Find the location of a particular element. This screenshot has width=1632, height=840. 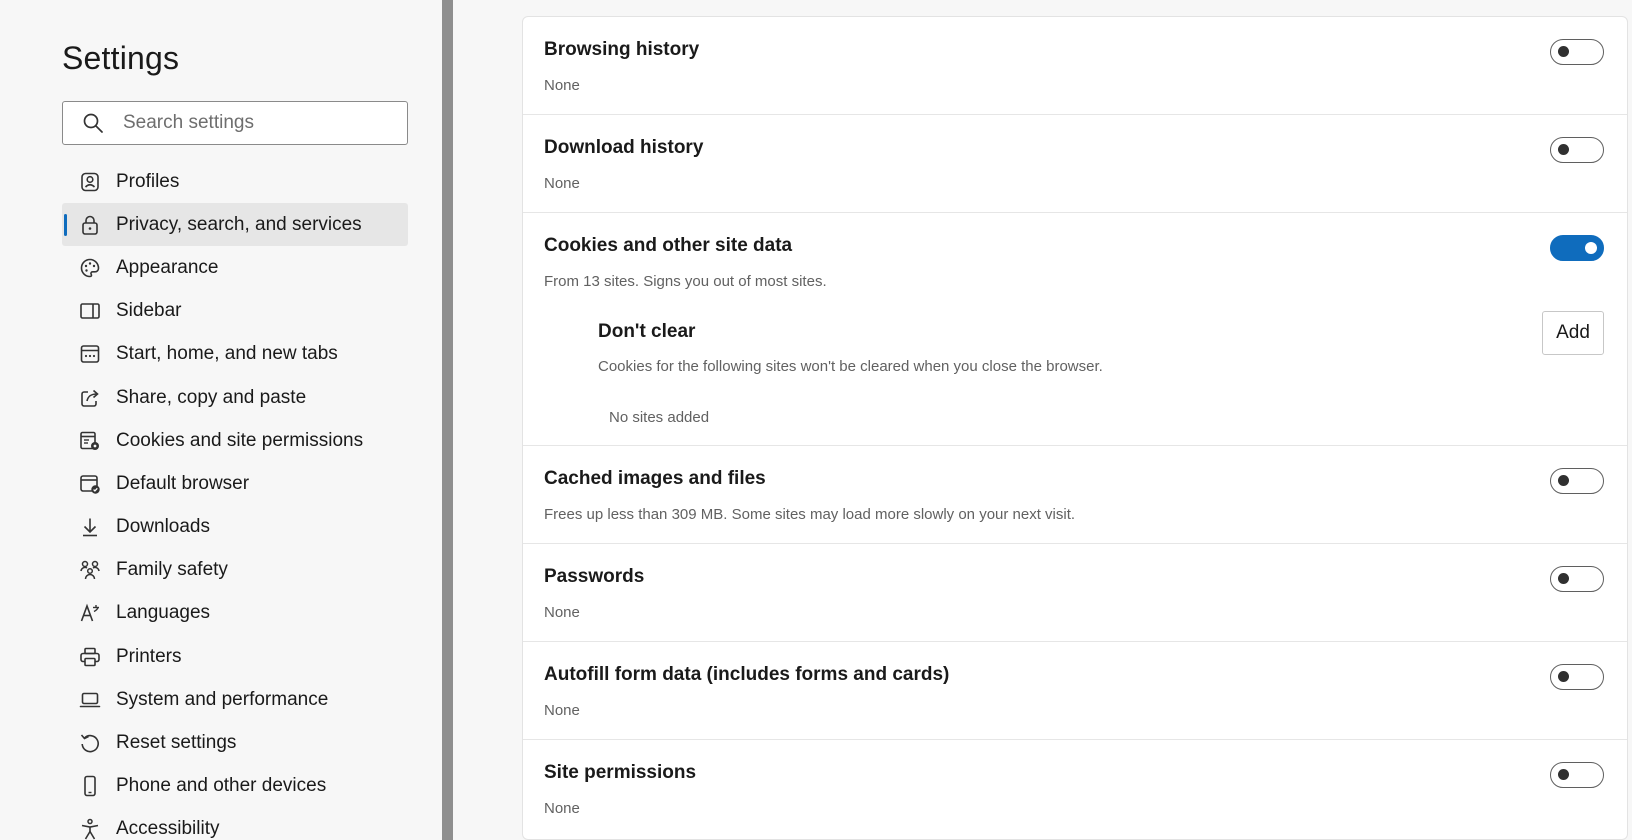

sidebar-item-profiles: Profiles is located at coordinates (235, 181).